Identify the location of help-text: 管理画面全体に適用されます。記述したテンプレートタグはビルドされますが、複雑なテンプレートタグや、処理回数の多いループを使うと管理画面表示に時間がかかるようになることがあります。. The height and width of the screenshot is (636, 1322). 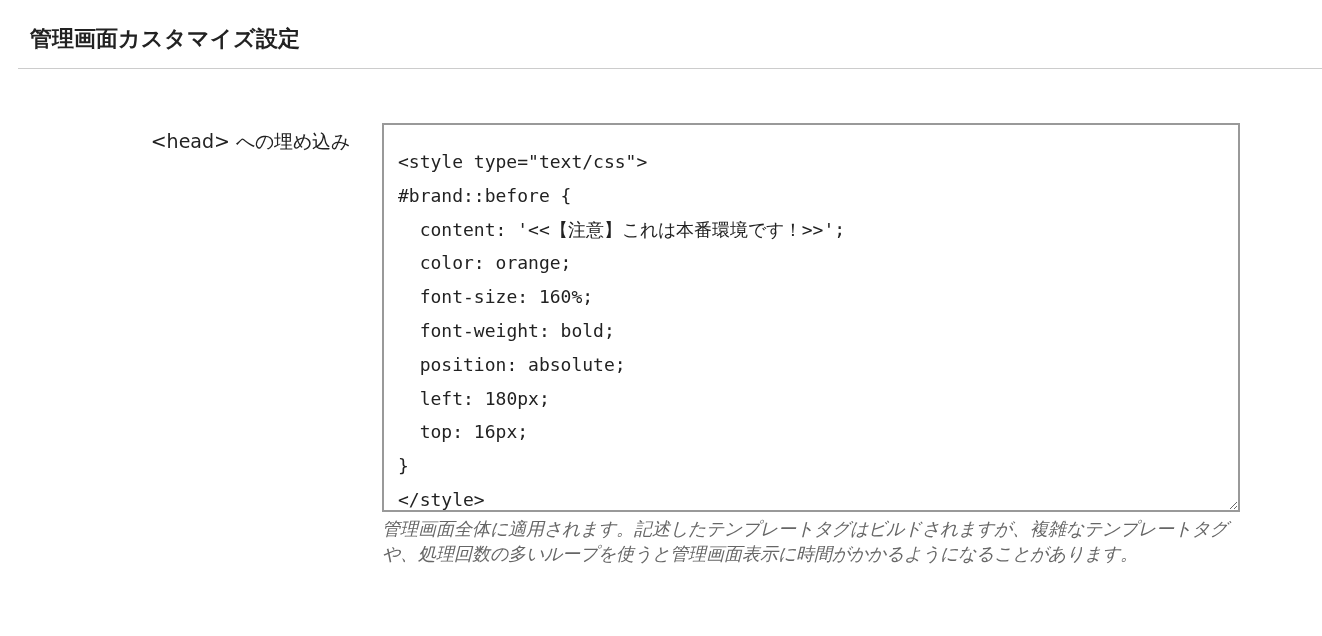
(807, 541).